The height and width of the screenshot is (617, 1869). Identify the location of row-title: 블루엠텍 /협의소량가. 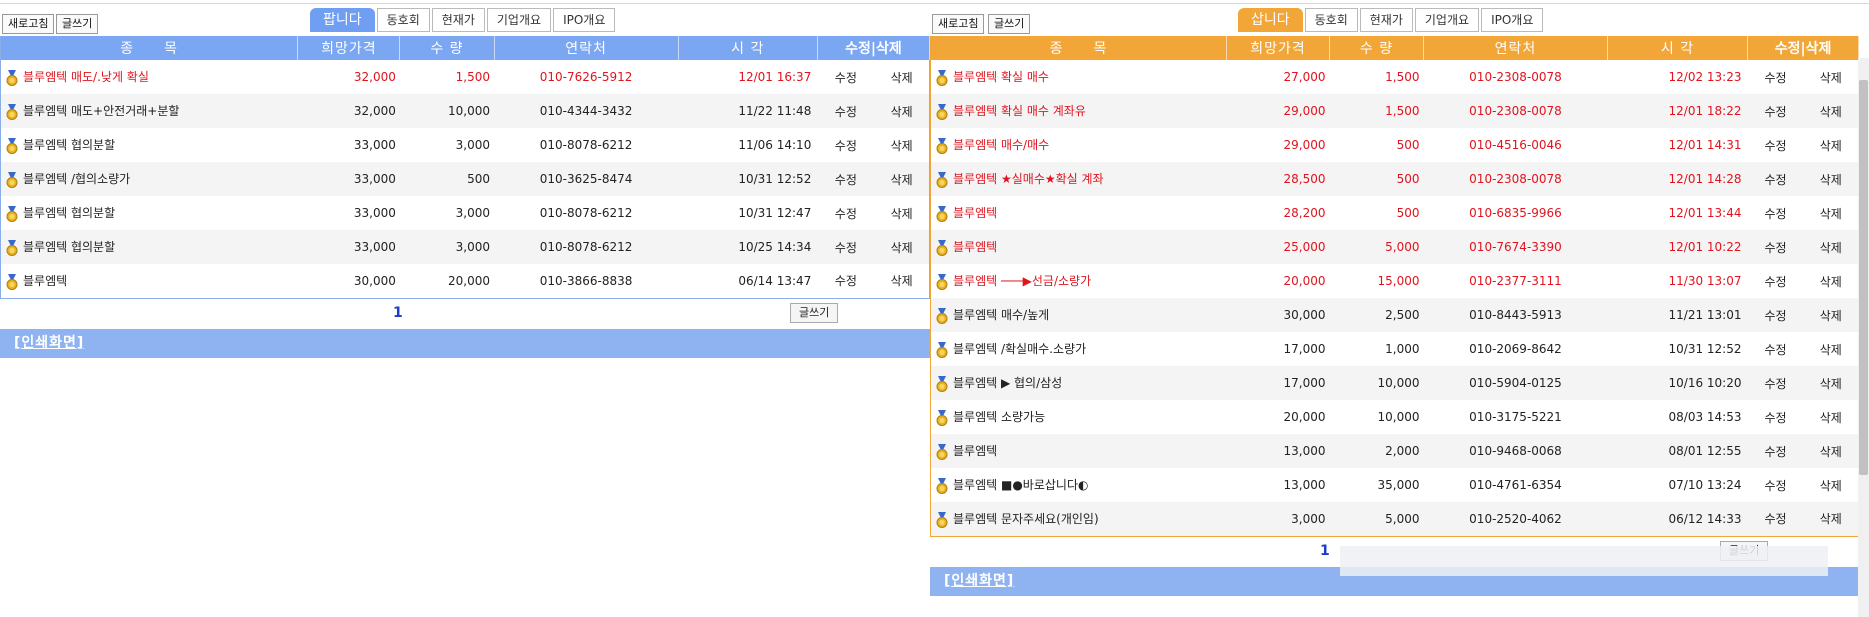
(76, 179).